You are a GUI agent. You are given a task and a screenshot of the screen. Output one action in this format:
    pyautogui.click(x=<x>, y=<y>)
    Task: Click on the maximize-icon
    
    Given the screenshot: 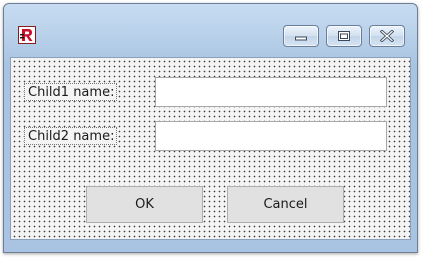 What is the action you would take?
    pyautogui.click(x=344, y=36)
    